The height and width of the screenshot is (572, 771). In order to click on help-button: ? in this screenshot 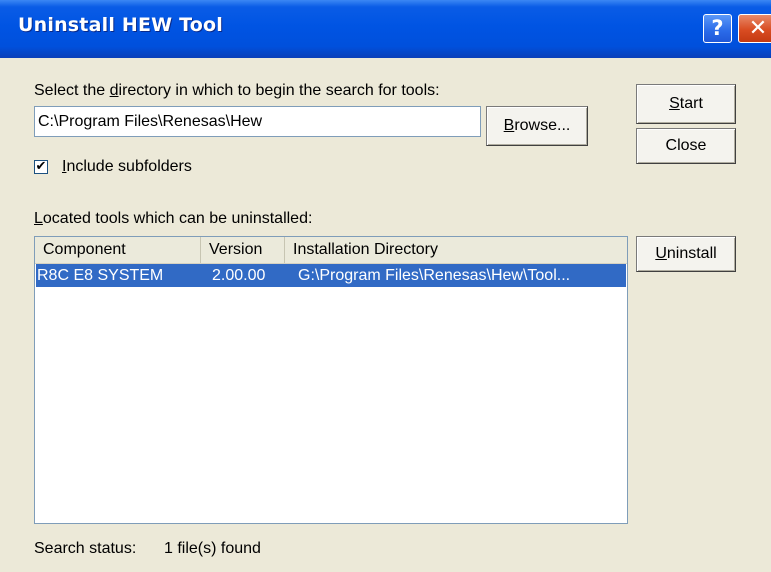, I will do `click(717, 28)`.